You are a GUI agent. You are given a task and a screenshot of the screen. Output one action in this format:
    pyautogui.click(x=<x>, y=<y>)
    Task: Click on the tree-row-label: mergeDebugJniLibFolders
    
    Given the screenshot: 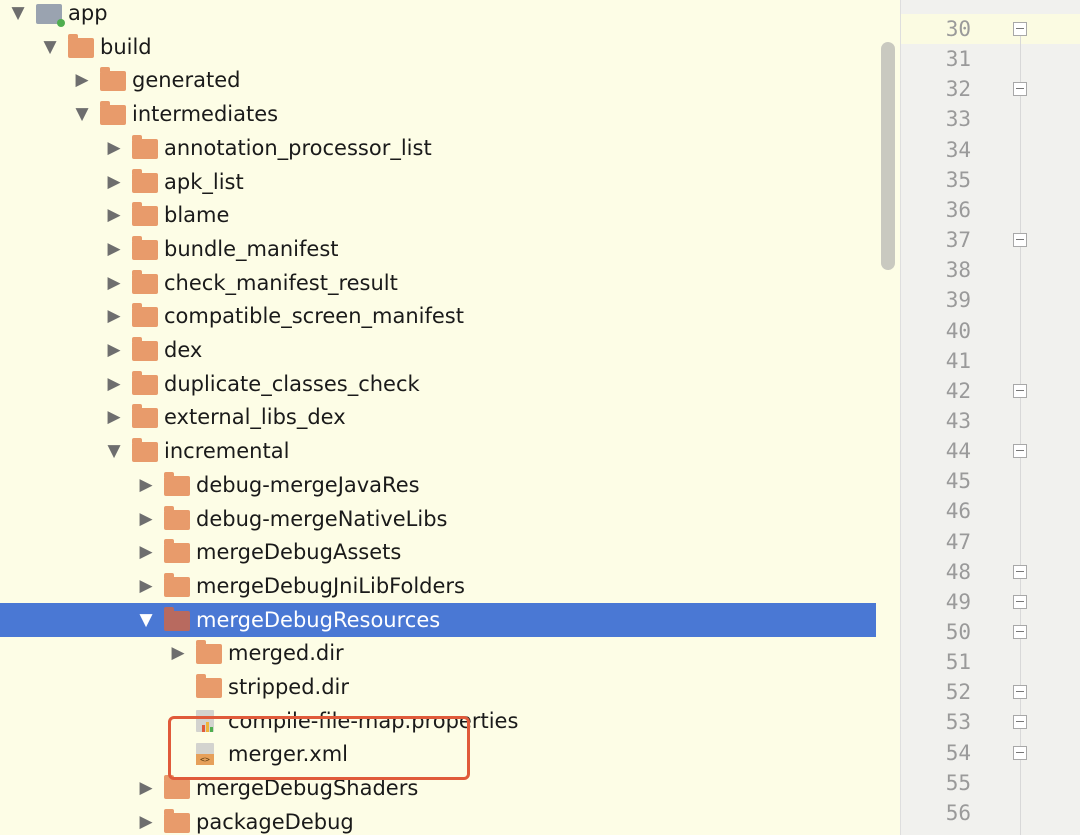 What is the action you would take?
    pyautogui.click(x=330, y=585)
    